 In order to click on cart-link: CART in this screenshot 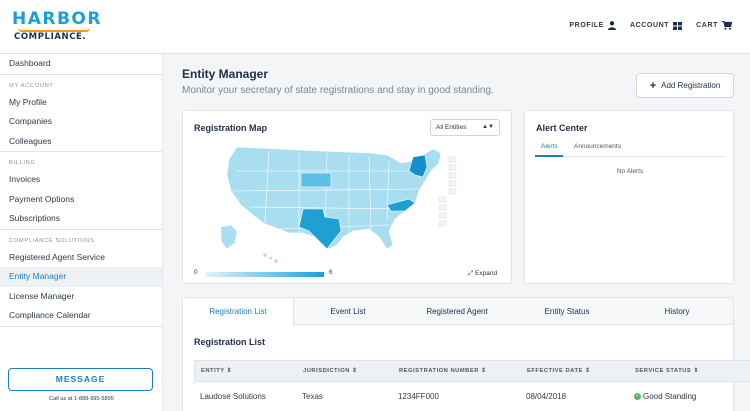, I will do `click(714, 25)`.